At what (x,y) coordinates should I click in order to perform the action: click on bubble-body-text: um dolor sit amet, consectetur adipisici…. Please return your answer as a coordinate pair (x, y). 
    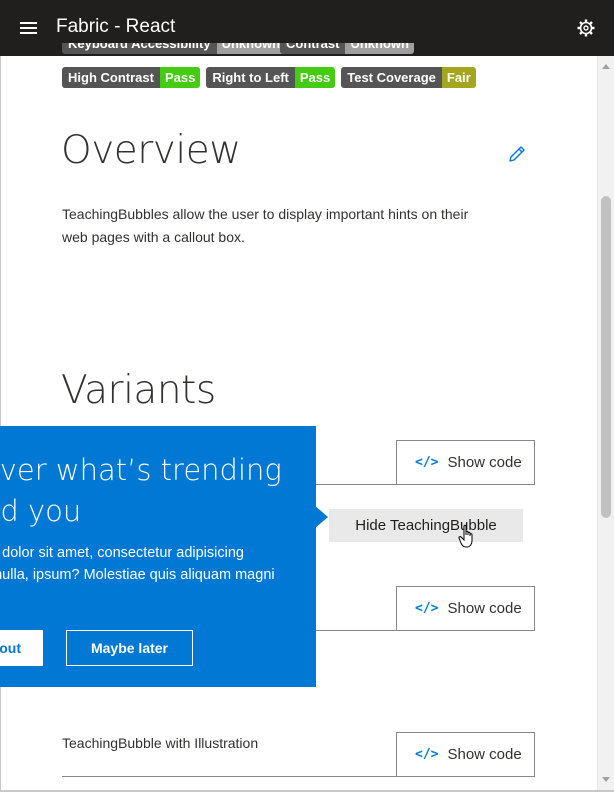
    Looking at the image, I should click on (137, 564).